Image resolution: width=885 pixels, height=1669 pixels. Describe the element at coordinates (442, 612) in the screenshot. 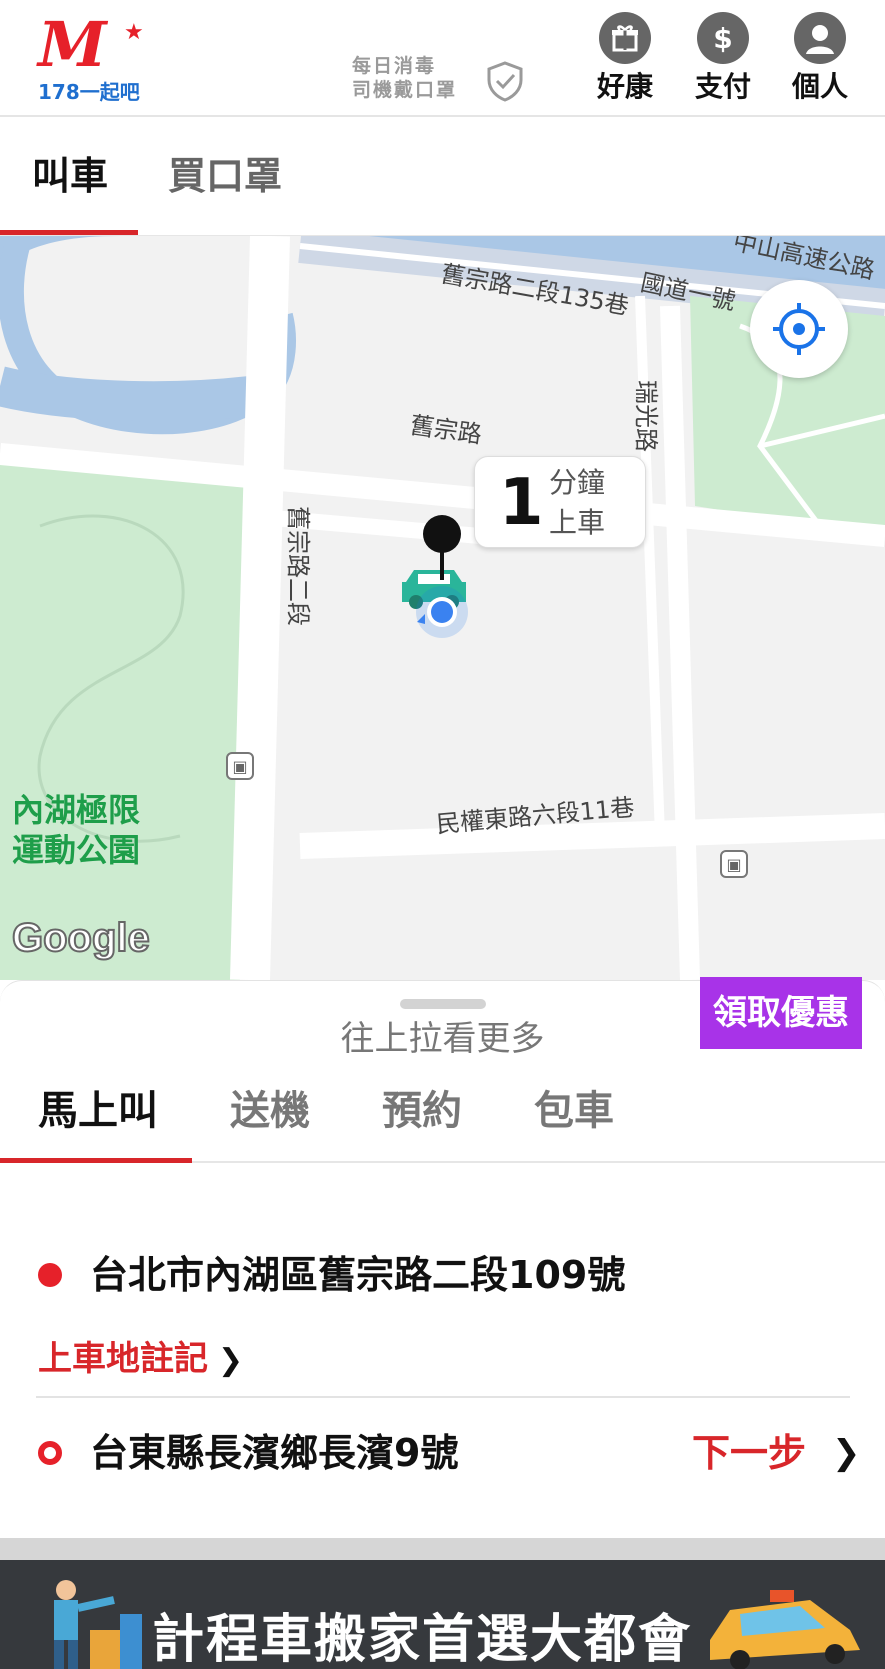

I see `current-location-icon` at that location.